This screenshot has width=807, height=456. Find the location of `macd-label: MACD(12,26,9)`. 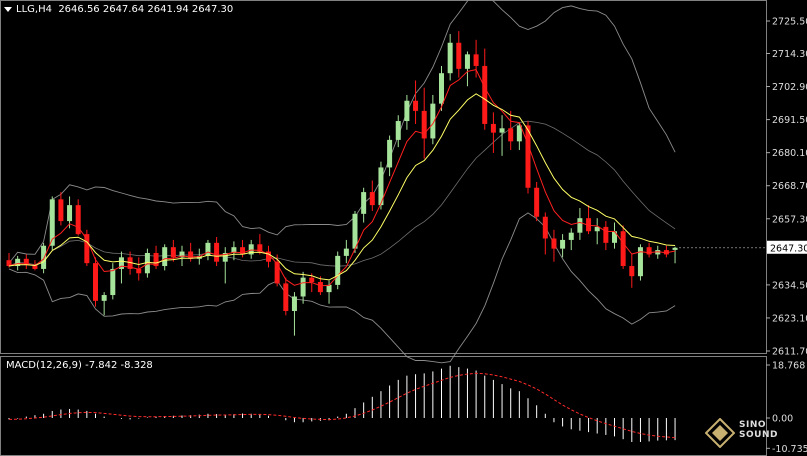

macd-label: MACD(12,26,9) is located at coordinates (44, 365).